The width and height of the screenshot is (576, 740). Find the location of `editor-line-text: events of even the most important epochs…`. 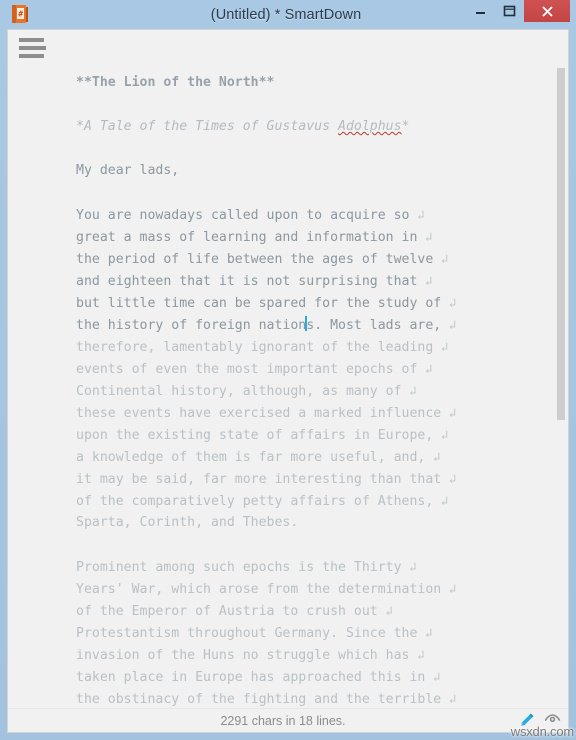

editor-line-text: events of even the most important epochs… is located at coordinates (247, 369).